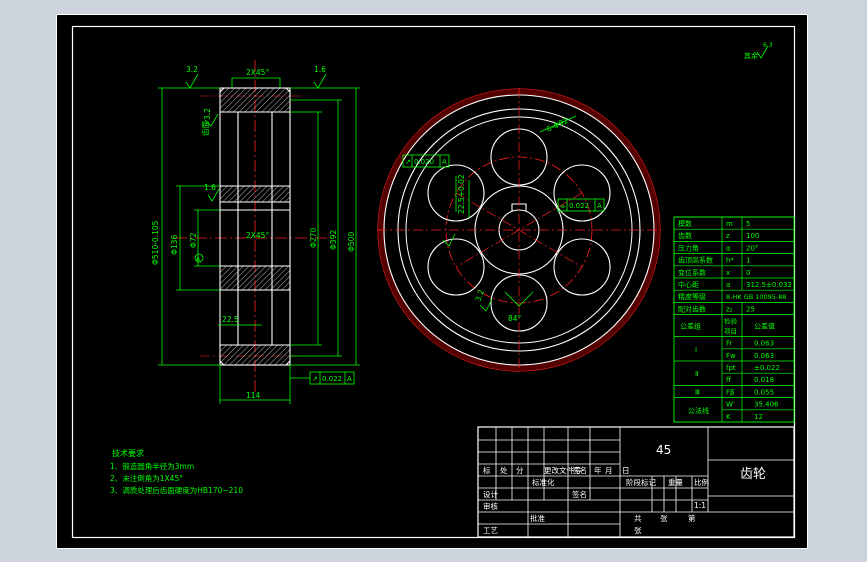 The height and width of the screenshot is (562, 867). I want to click on hatch-hub-bottom, so click(255, 278).